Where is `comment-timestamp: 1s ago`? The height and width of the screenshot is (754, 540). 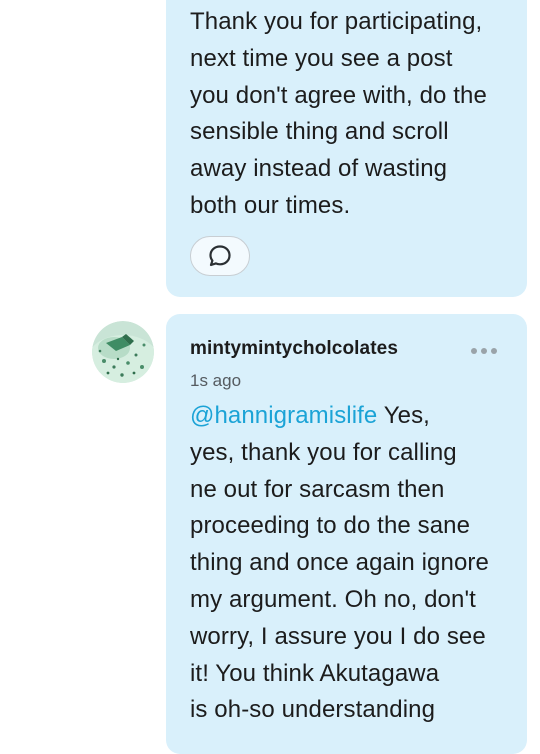 comment-timestamp: 1s ago is located at coordinates (216, 380).